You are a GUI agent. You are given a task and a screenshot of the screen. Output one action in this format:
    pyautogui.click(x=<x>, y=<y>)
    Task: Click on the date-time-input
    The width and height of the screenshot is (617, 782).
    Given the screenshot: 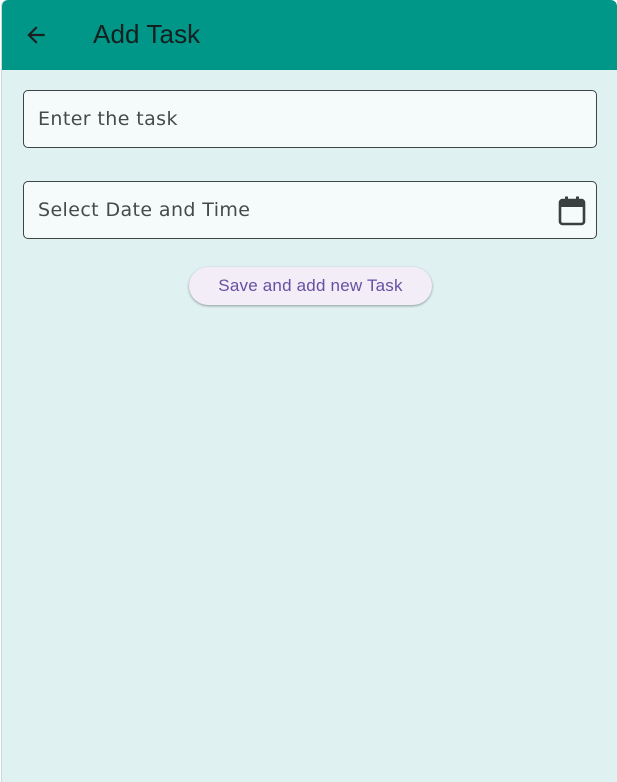 What is the action you would take?
    pyautogui.click(x=310, y=210)
    